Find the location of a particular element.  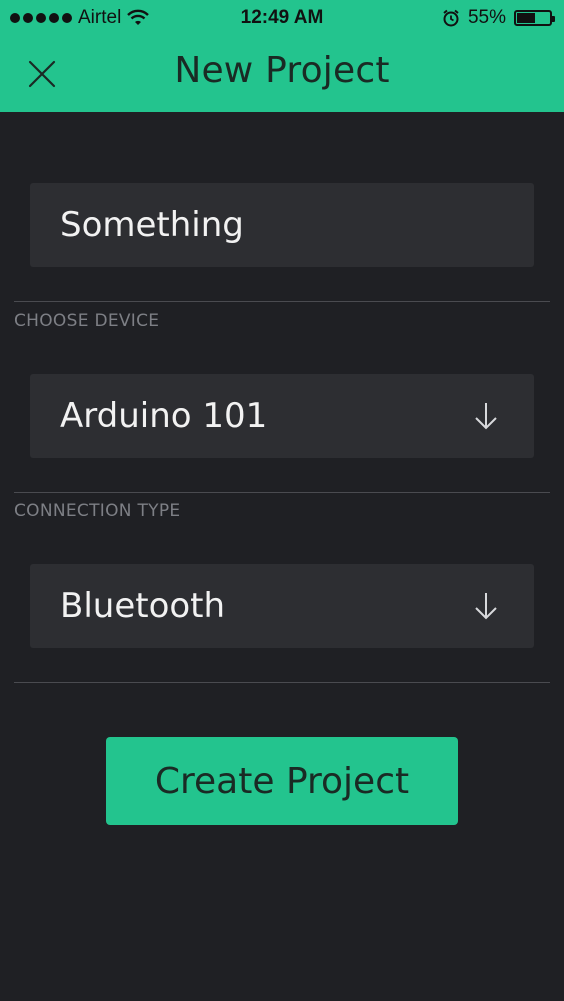

connection-type-label: CONNECTION TYPE is located at coordinates (97, 511).